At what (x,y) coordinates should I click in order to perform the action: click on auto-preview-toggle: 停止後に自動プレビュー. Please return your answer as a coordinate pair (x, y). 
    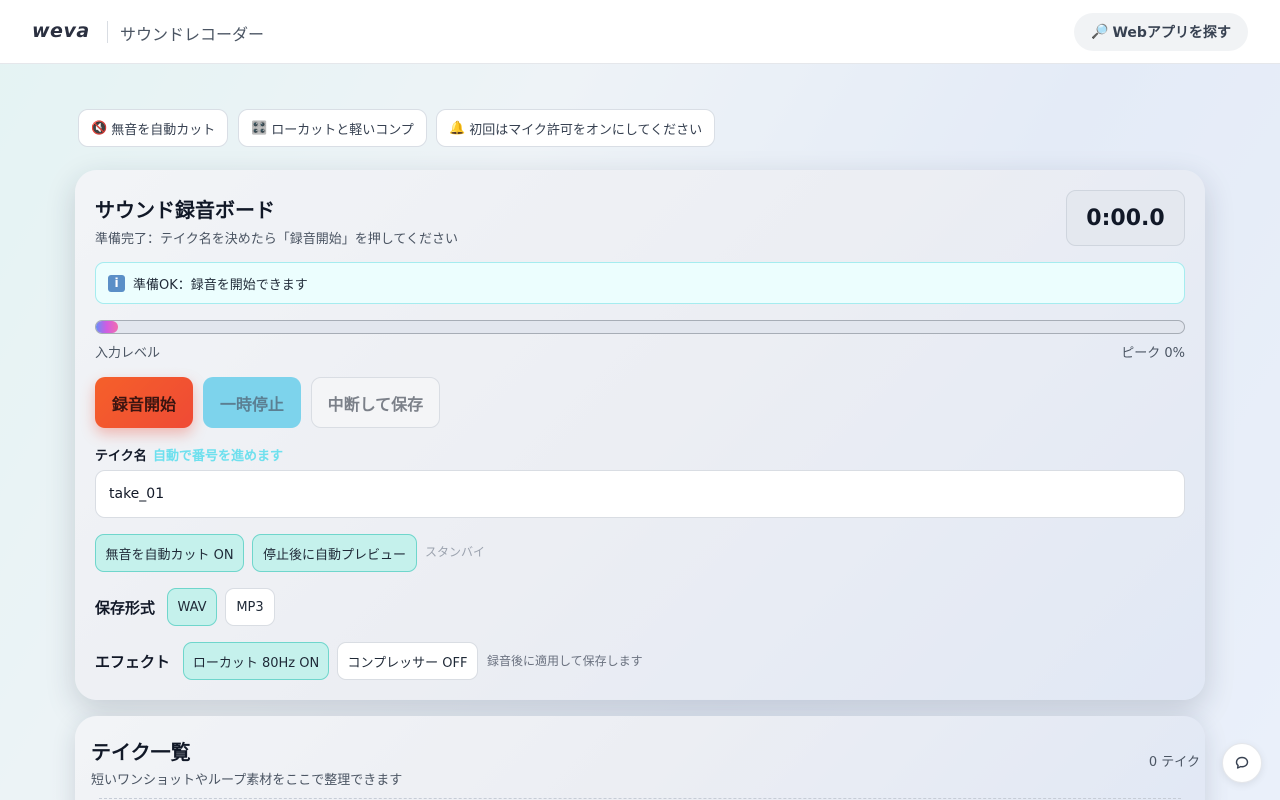
    Looking at the image, I should click on (334, 553).